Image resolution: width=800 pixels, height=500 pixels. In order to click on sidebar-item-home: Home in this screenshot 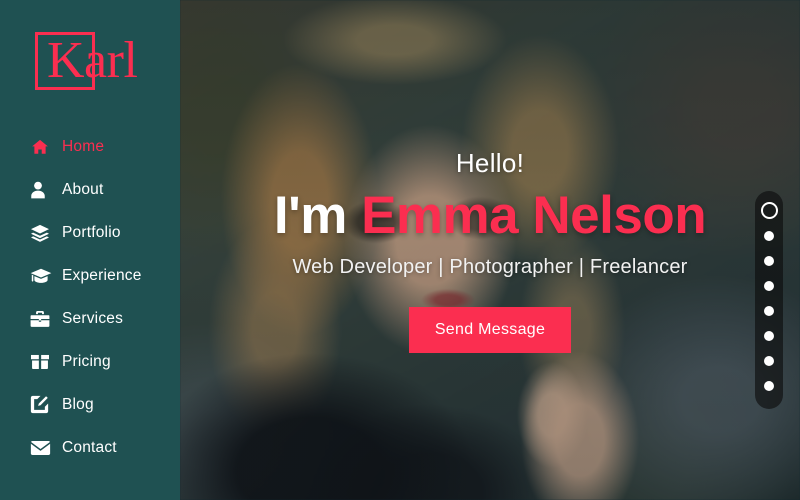, I will do `click(90, 146)`.